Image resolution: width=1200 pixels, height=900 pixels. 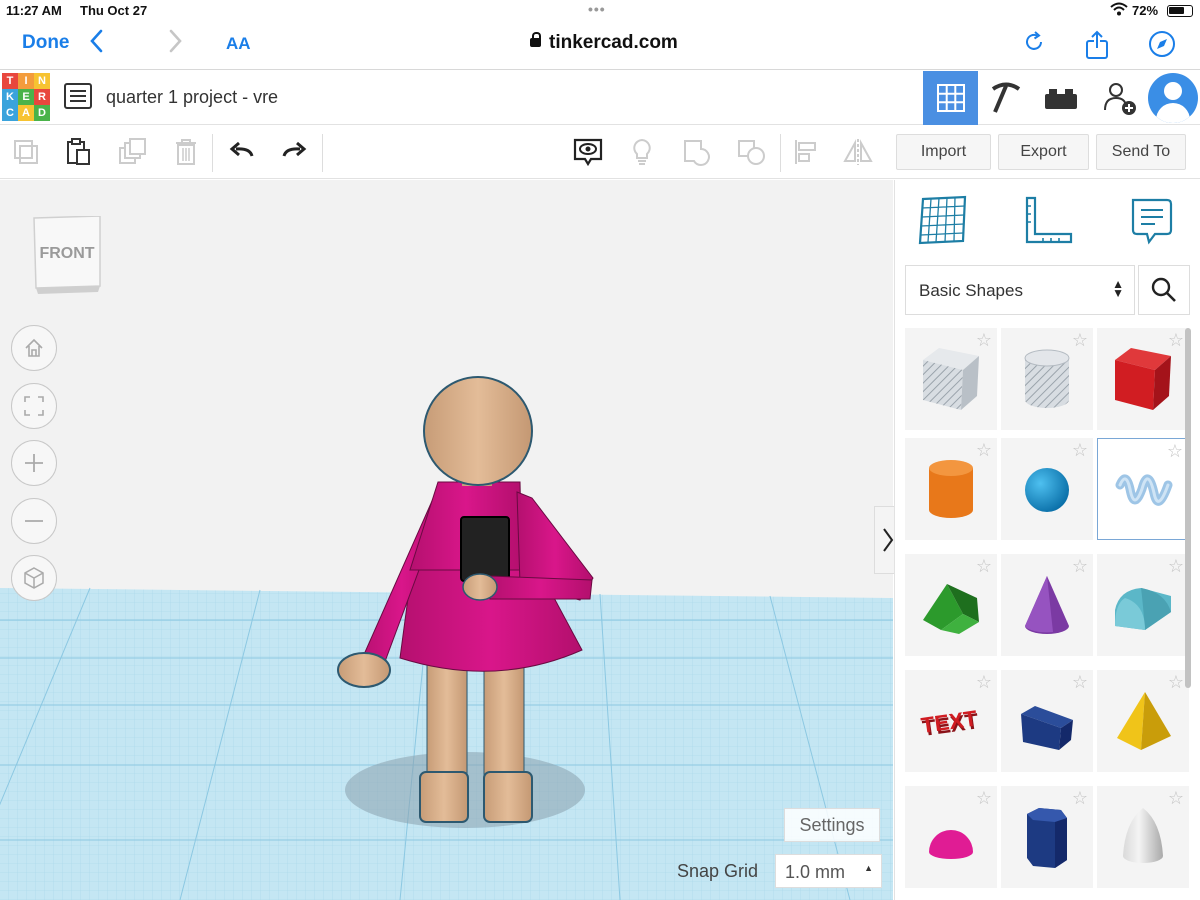 What do you see at coordinates (192, 97) in the screenshot?
I see `project-title: quarter 1 project - vre` at bounding box center [192, 97].